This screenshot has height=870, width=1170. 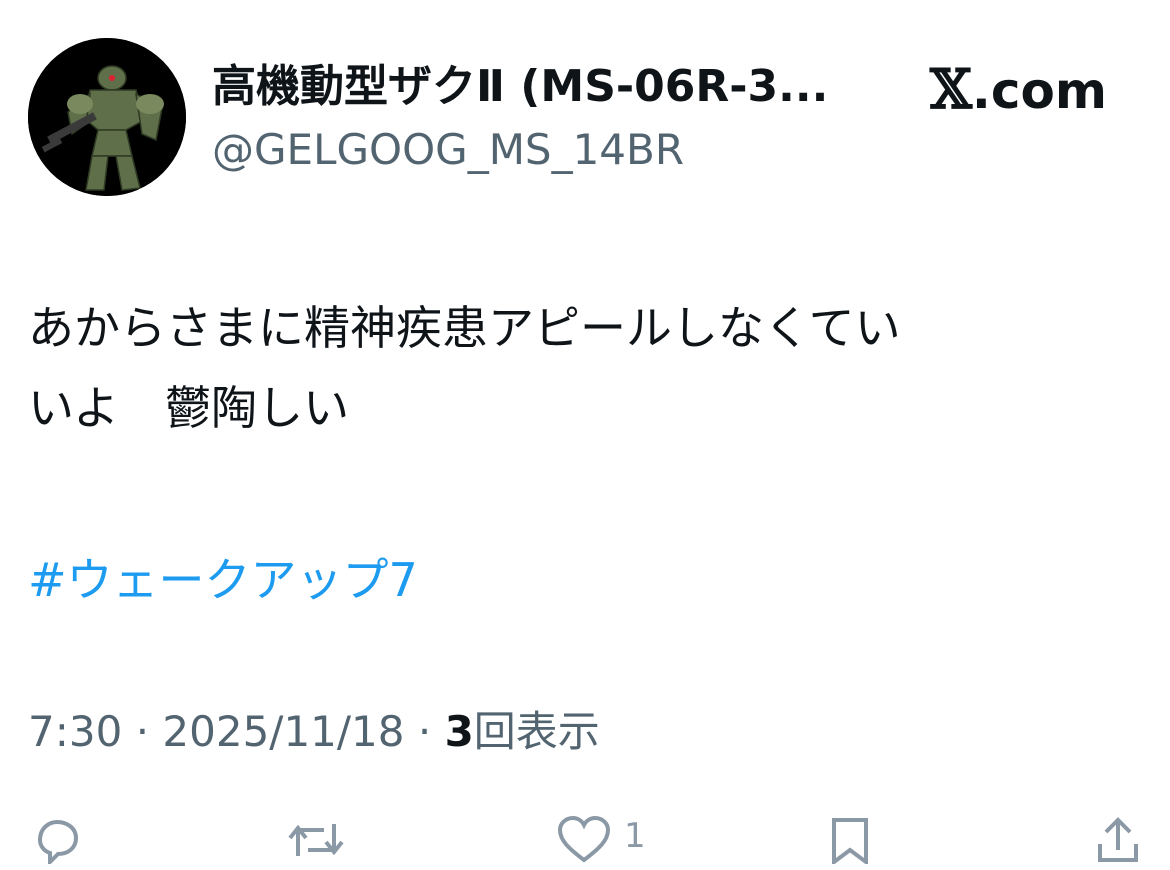 I want to click on mobile-suit-avatar-icon, so click(x=107, y=117).